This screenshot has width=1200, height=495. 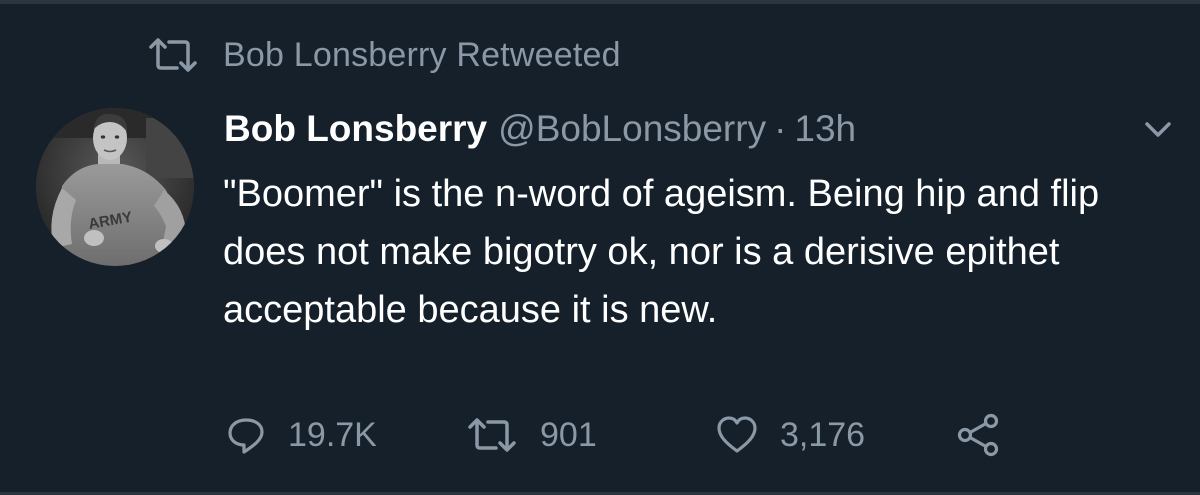 I want to click on share-icon, so click(x=978, y=435).